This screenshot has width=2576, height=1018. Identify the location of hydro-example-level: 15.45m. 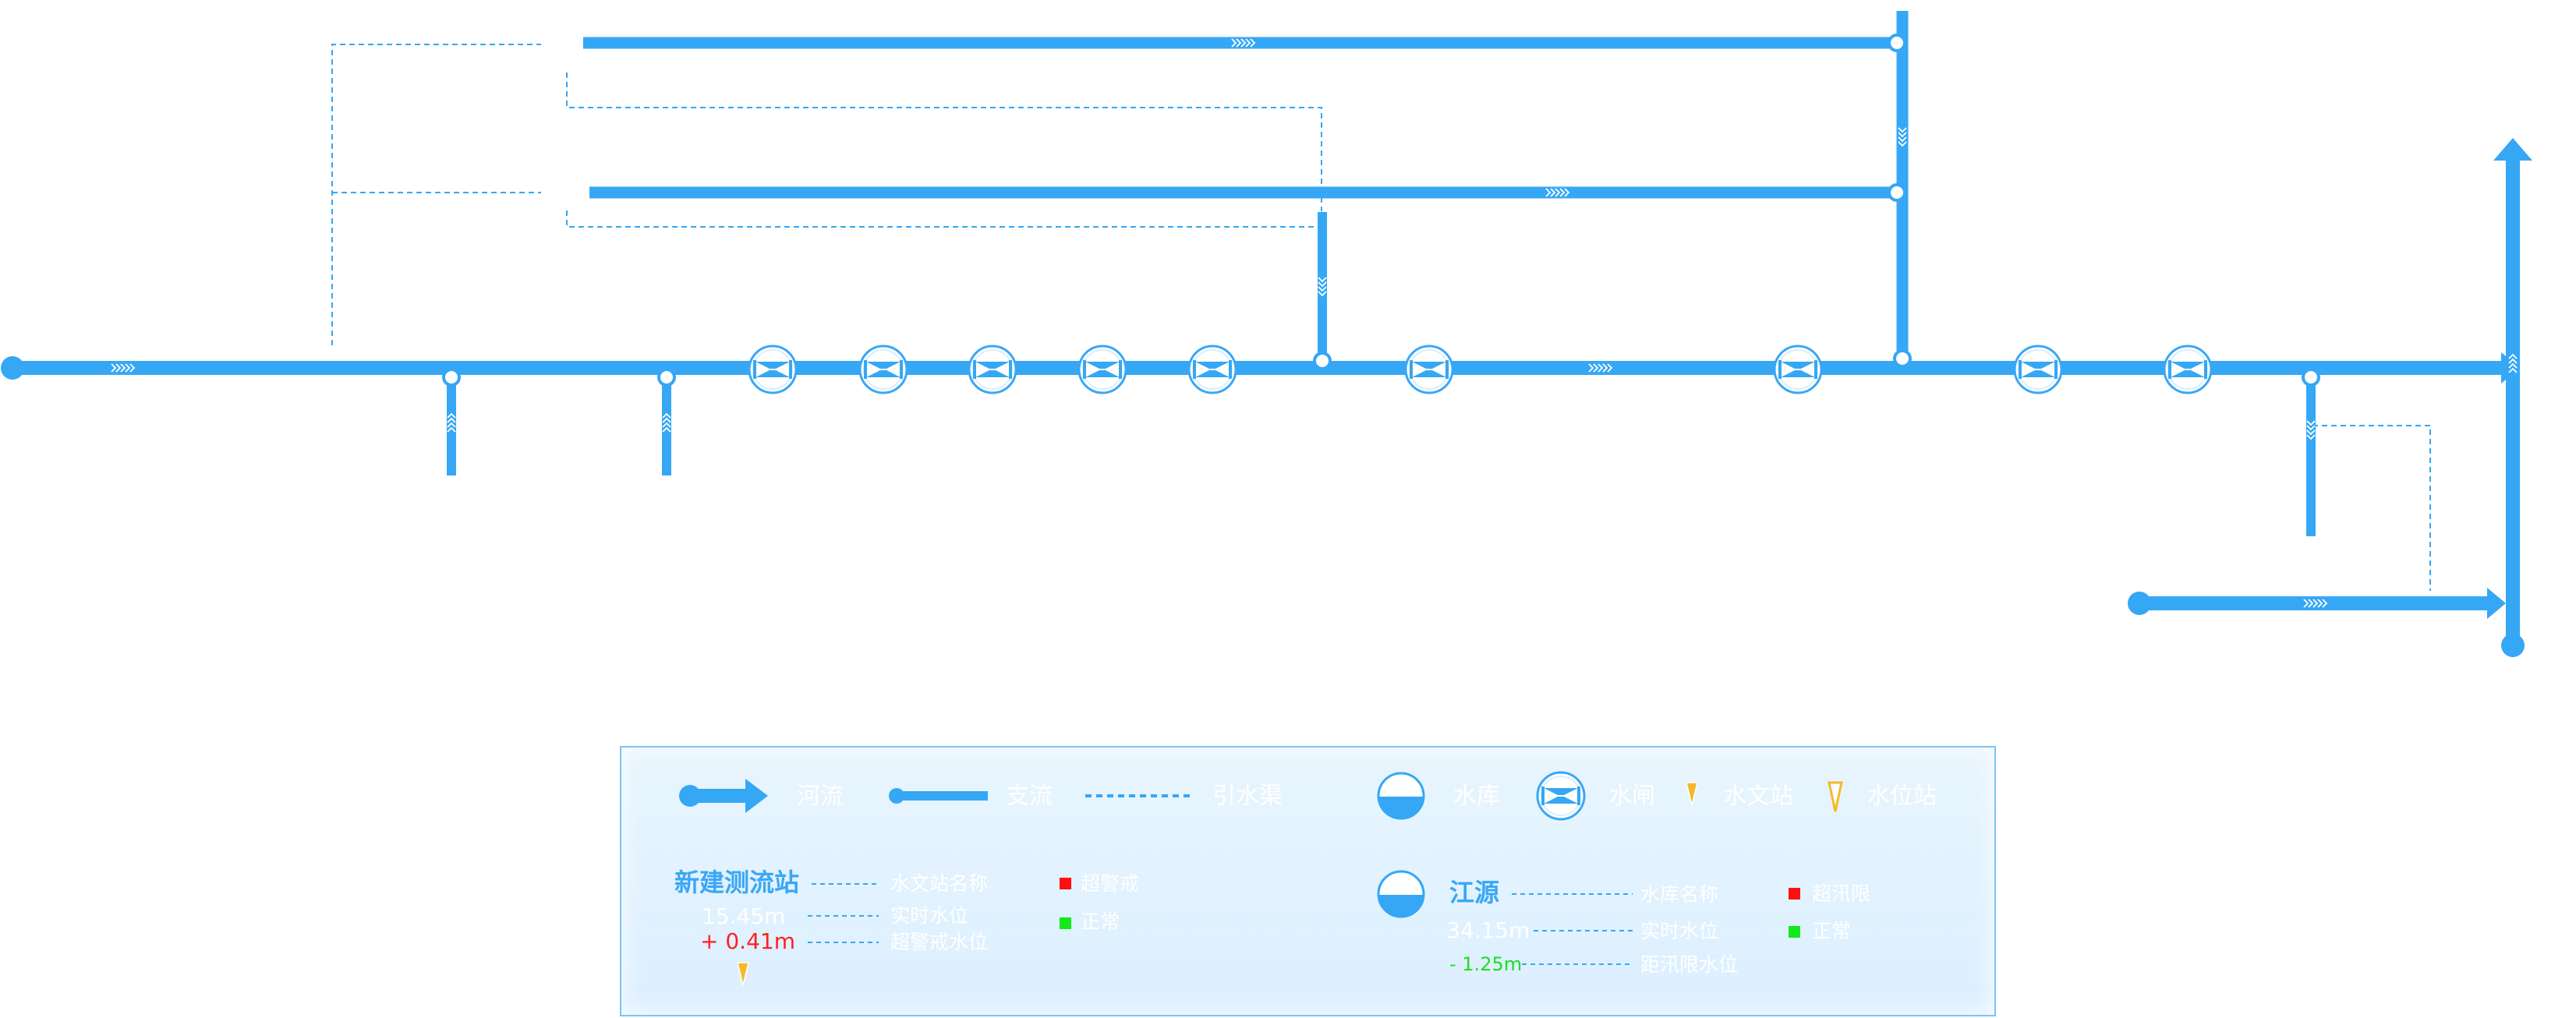
(744, 916).